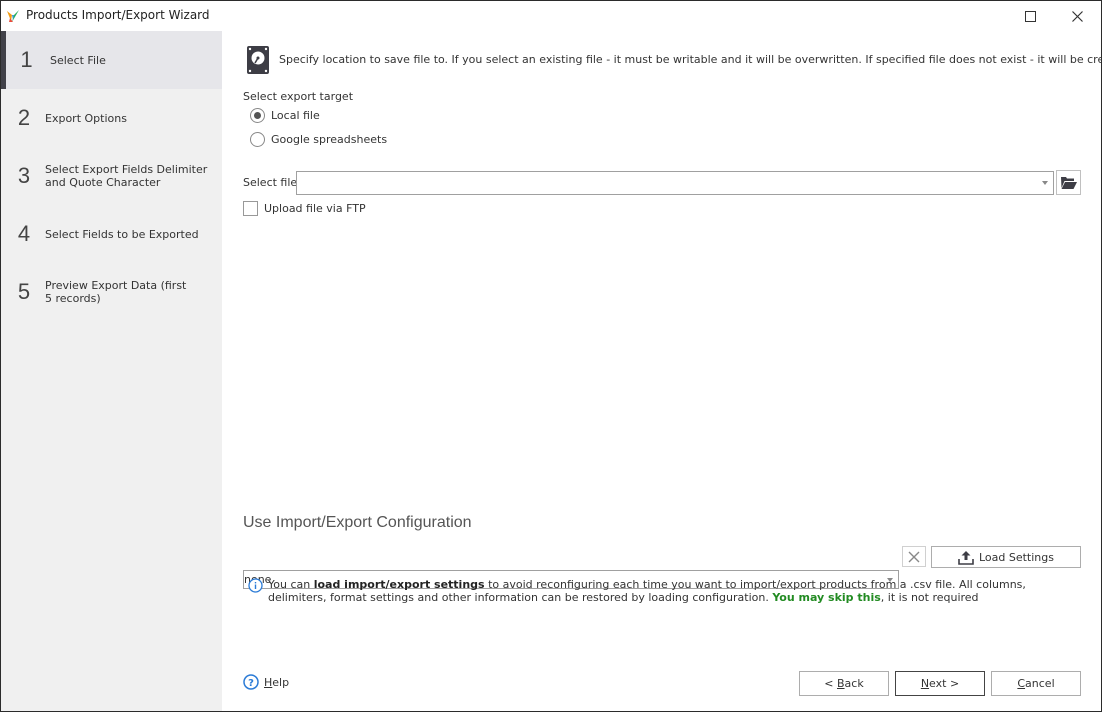 The width and height of the screenshot is (1102, 712). I want to click on close-button, so click(1077, 16).